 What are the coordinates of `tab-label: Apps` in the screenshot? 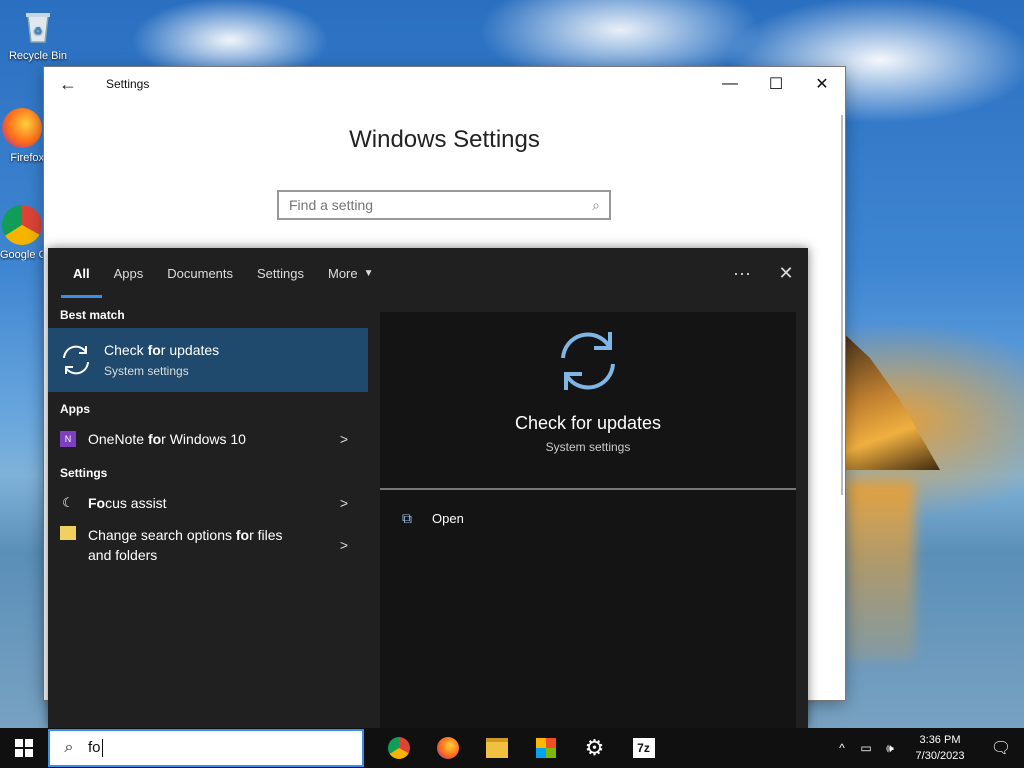 It's located at (128, 273).